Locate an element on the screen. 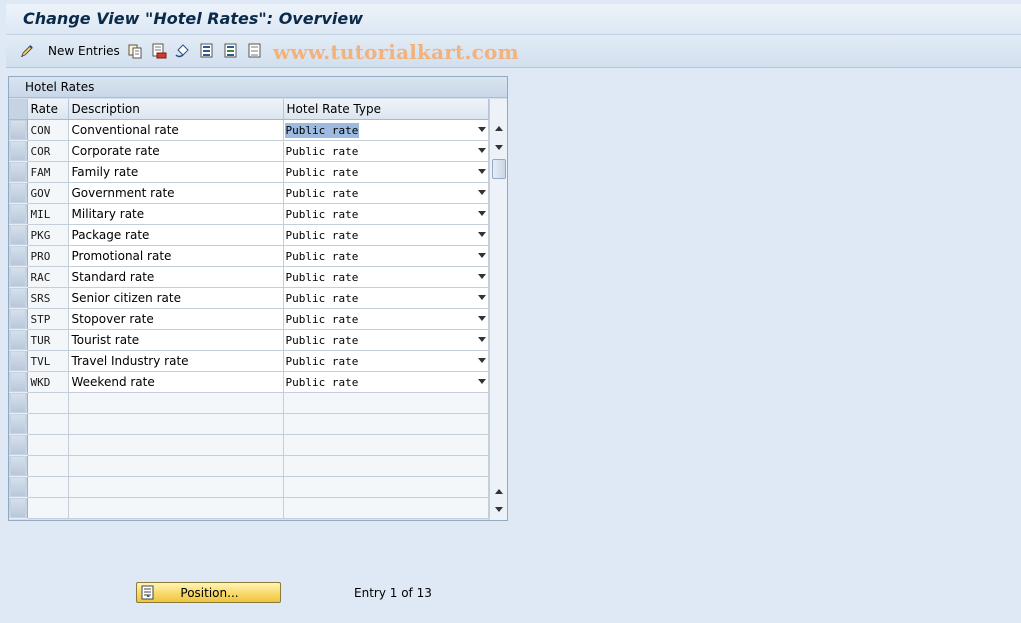  table-row: PRO Promotional rate Public rate is located at coordinates (249, 256).